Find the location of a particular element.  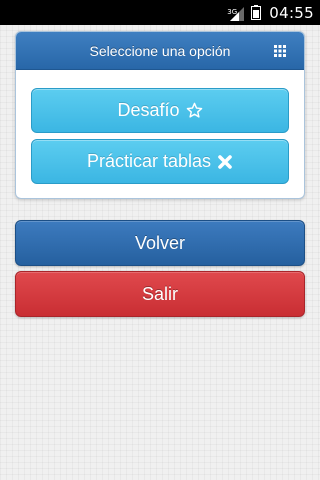

practicar-tablas-button: Prácticar tablas is located at coordinates (160, 161).